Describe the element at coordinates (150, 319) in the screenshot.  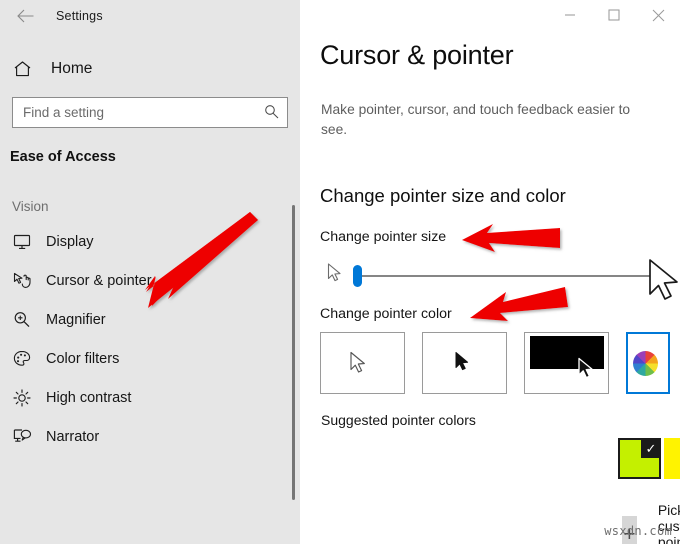
I see `sidebar-item-magnifier: Magnifier` at that location.